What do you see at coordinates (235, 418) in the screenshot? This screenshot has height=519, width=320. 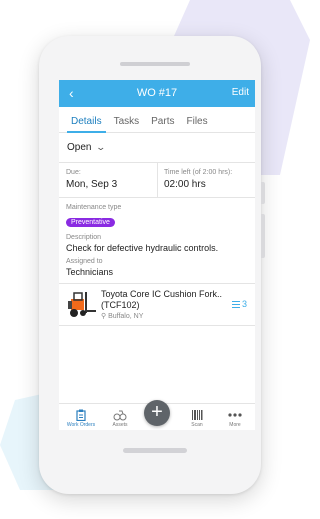 I see `nav-more: More` at bounding box center [235, 418].